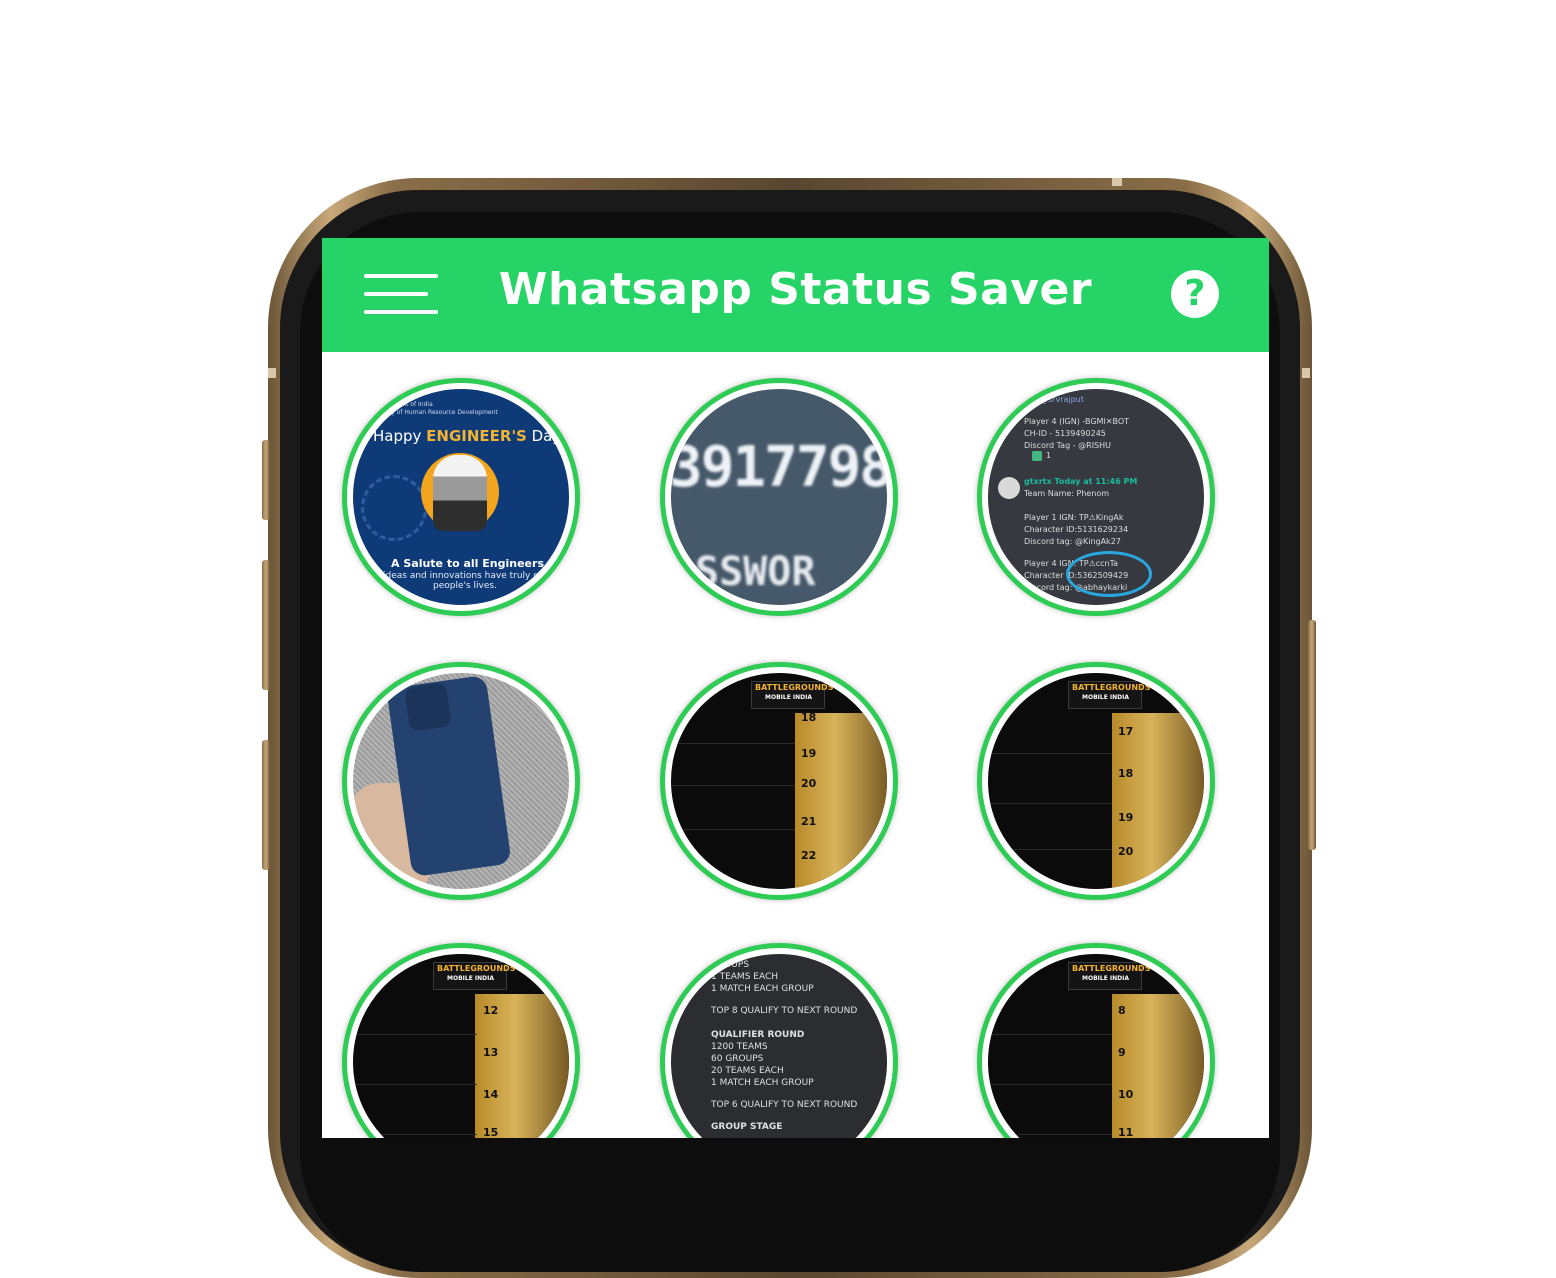  What do you see at coordinates (1126, 1094) in the screenshot?
I see `rank-number: 10` at bounding box center [1126, 1094].